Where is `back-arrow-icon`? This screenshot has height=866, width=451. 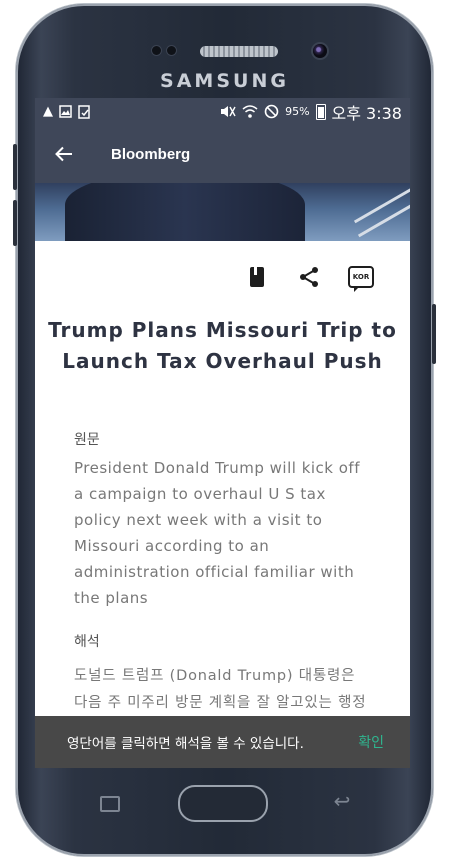 back-arrow-icon is located at coordinates (64, 154).